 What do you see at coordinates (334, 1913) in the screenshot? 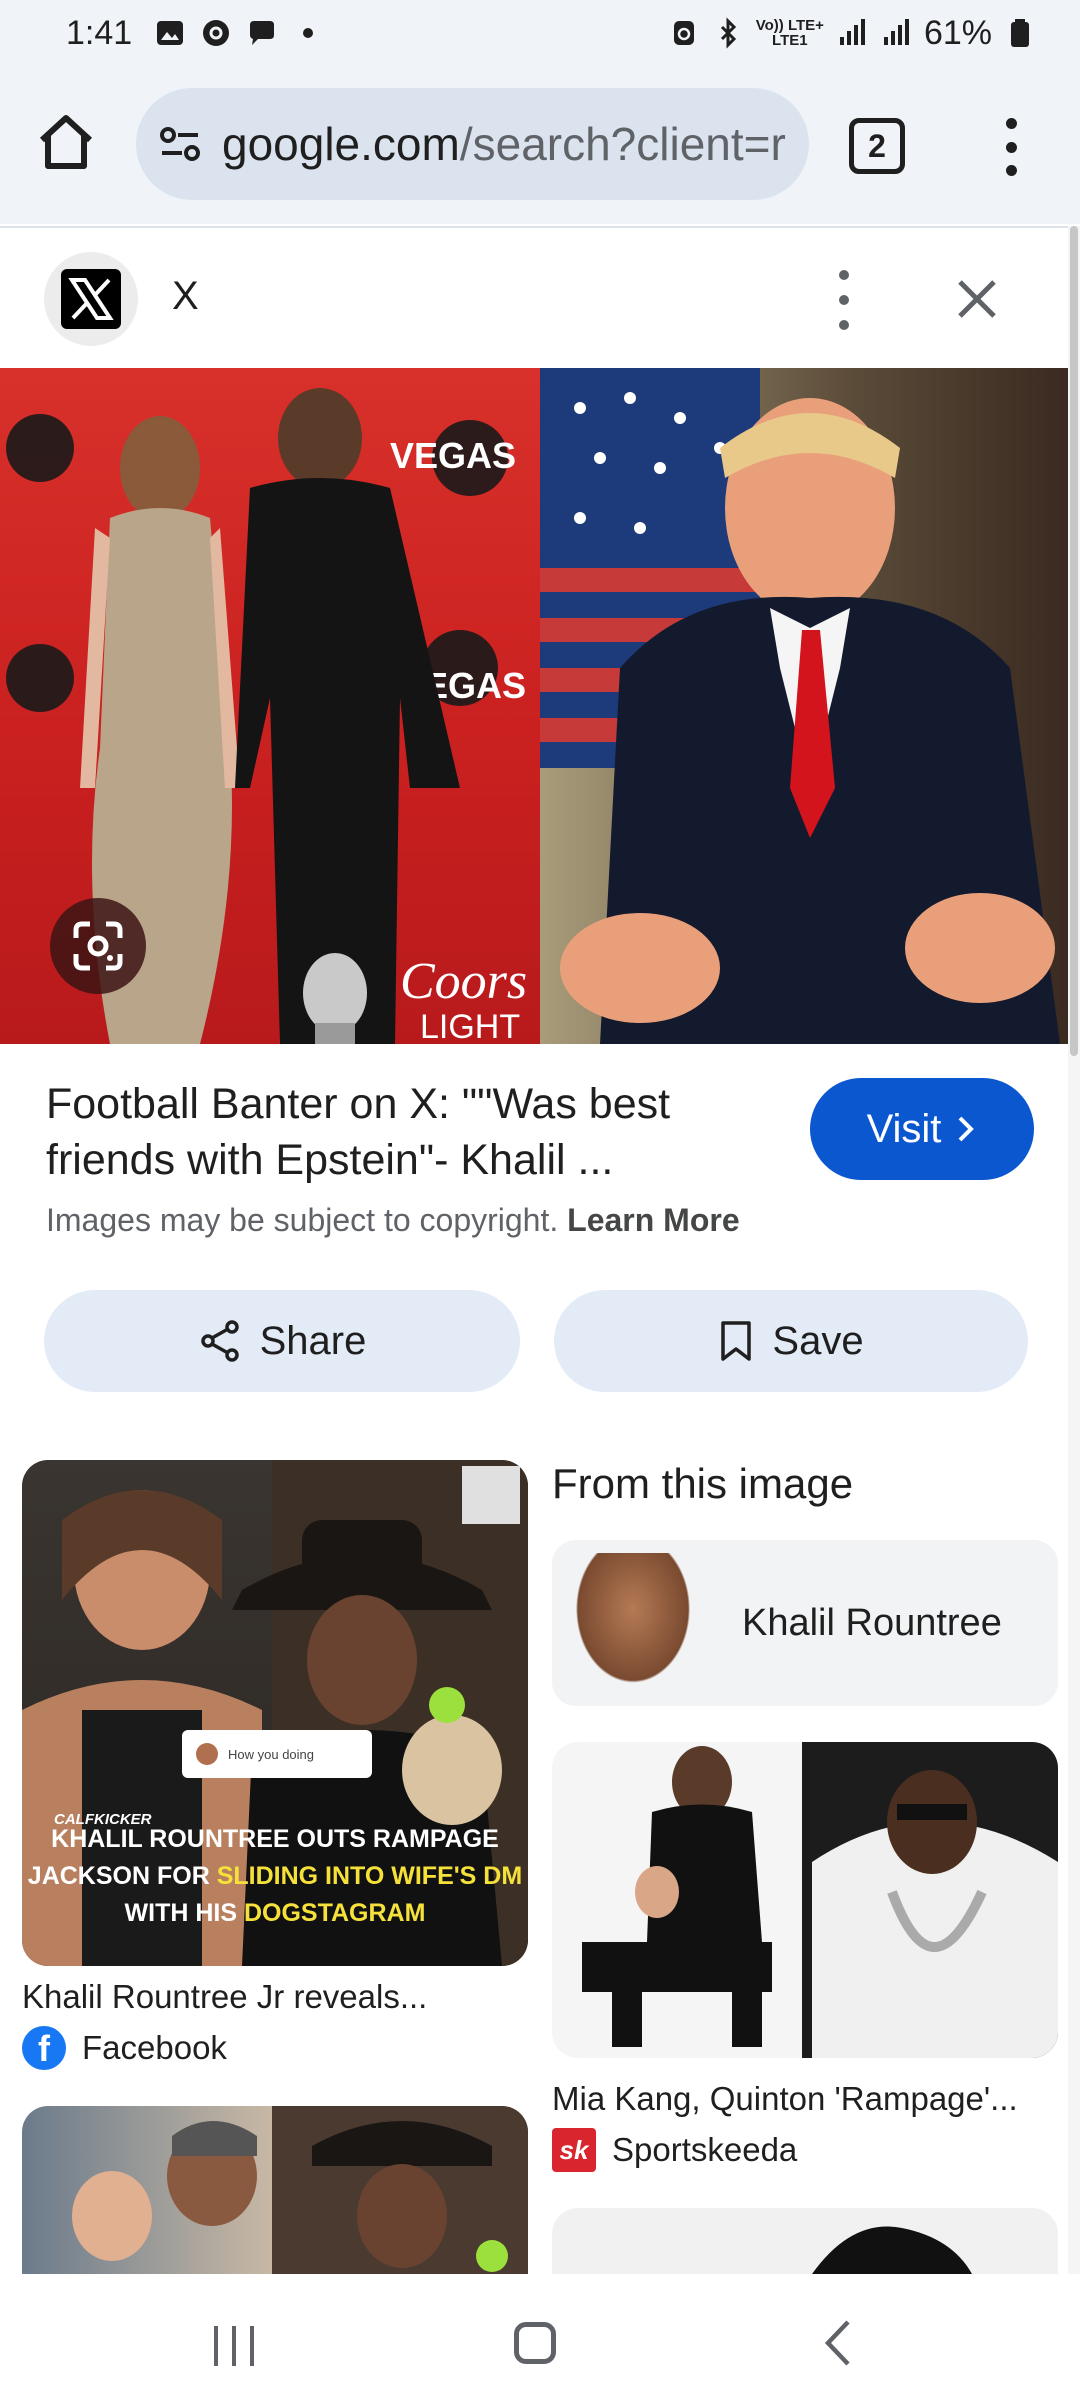
I see `caption-highlight: DOGSTAGRAM` at bounding box center [334, 1913].